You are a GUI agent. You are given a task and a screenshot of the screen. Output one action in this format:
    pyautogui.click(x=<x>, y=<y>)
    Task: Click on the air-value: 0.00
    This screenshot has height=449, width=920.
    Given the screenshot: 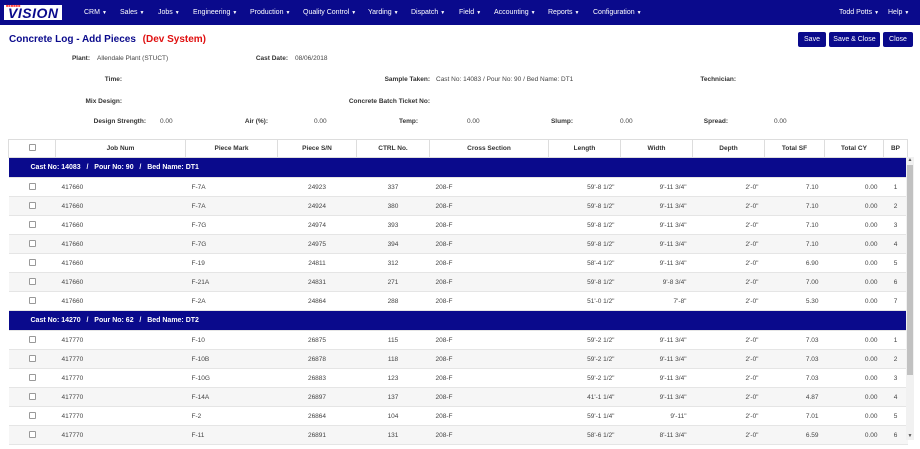 What is the action you would take?
    pyautogui.click(x=320, y=121)
    